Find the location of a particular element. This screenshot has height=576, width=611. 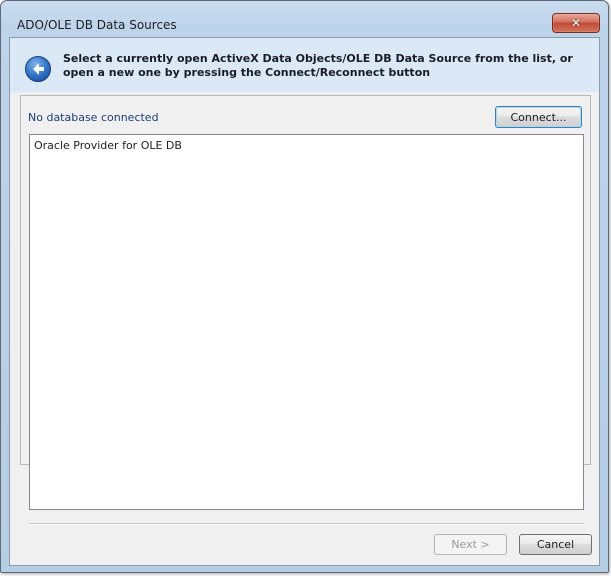

divider is located at coordinates (306, 524).